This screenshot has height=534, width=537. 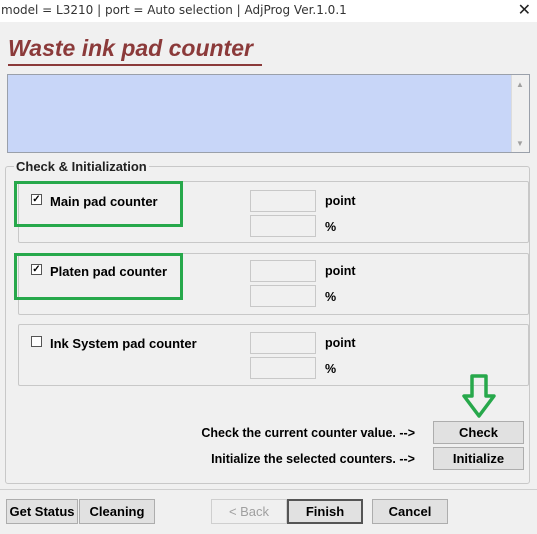 What do you see at coordinates (36, 341) in the screenshot?
I see `ink-system-pad-checkbox` at bounding box center [36, 341].